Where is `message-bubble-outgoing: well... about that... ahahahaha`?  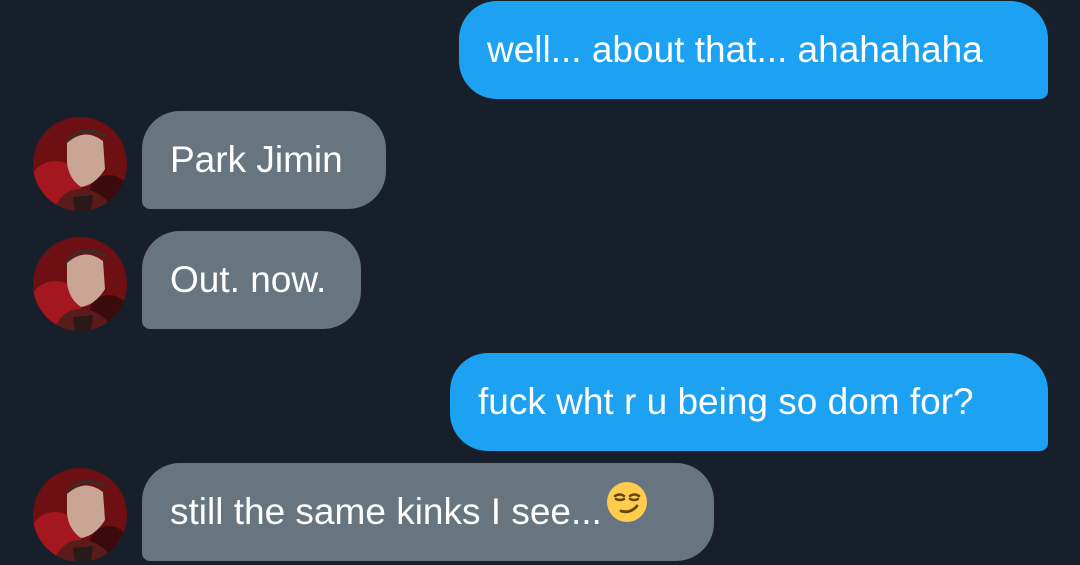
message-bubble-outgoing: well... about that... ahahahaha is located at coordinates (753, 50).